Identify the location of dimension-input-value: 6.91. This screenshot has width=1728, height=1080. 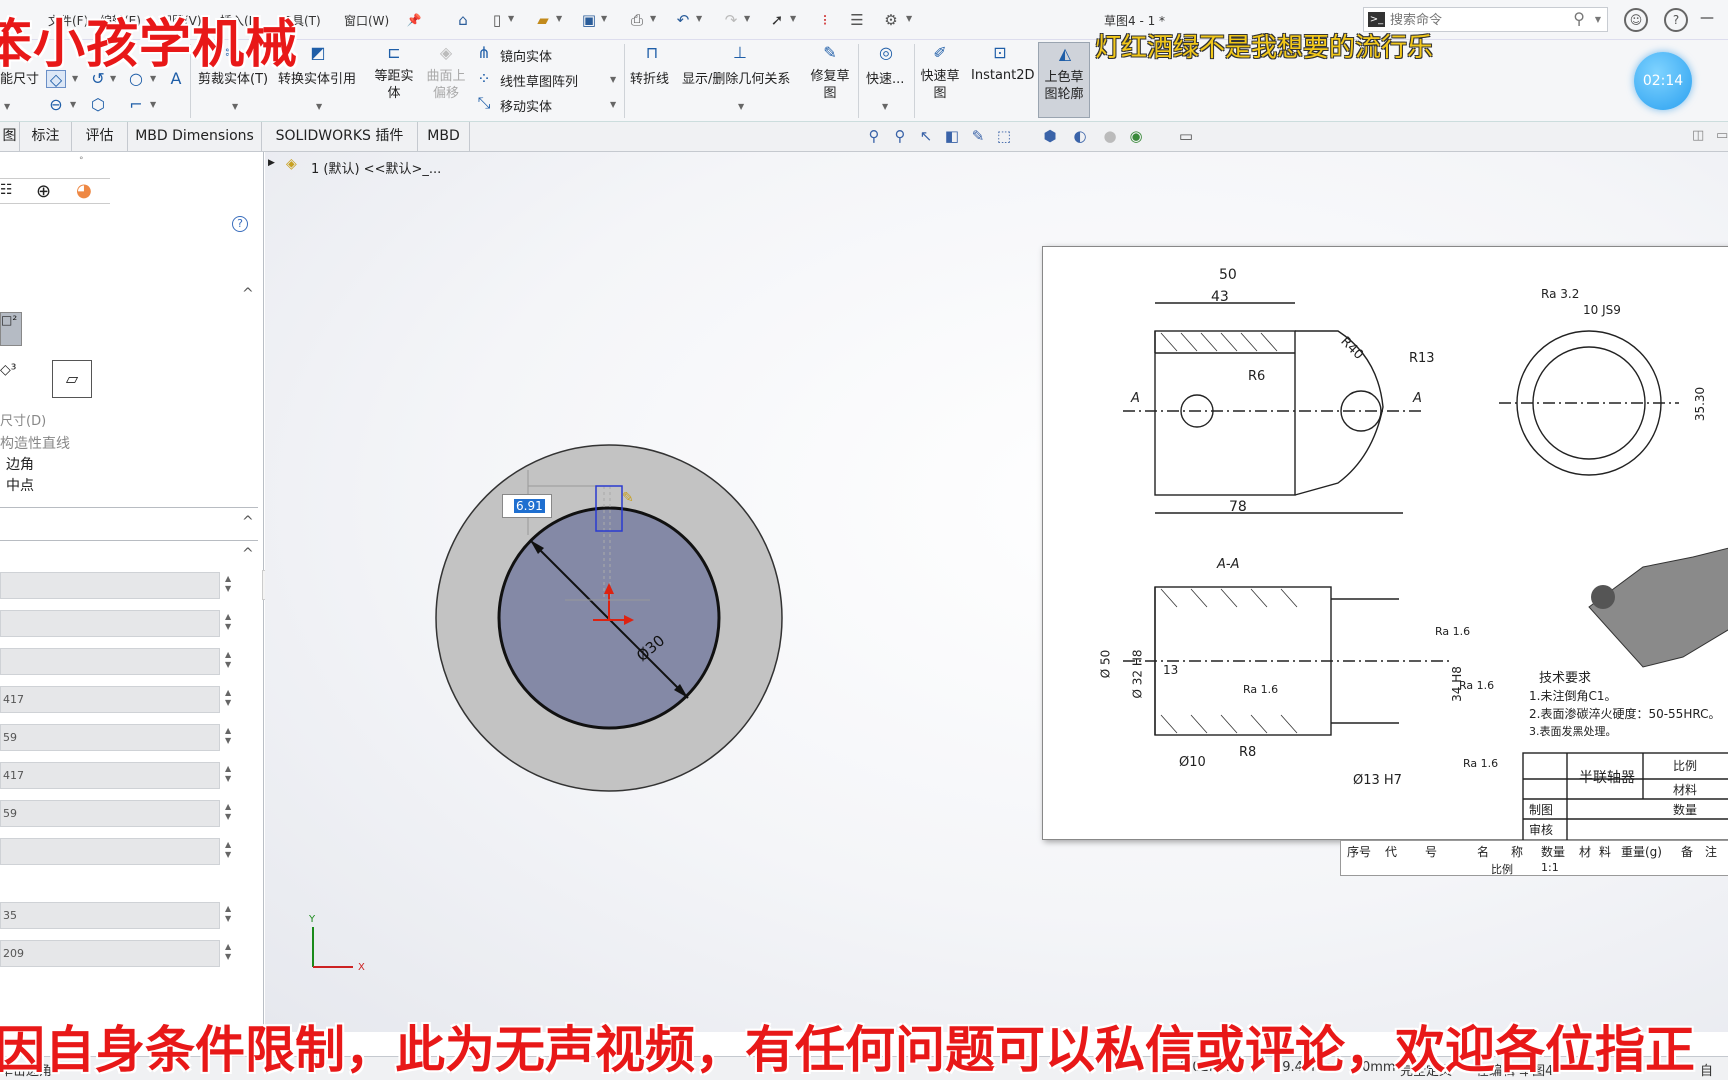
(529, 506).